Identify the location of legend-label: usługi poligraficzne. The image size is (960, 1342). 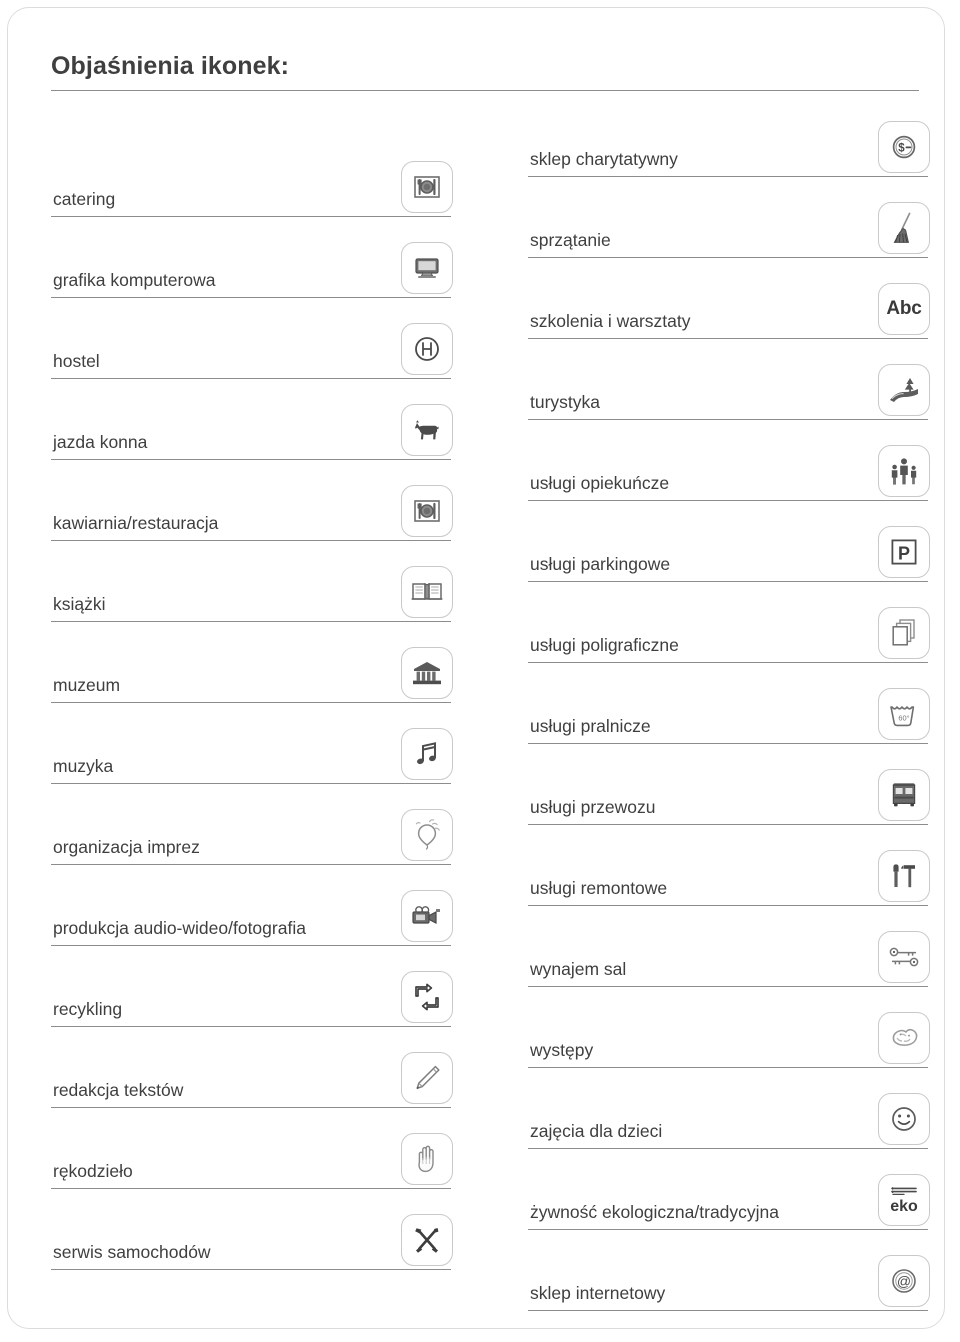
(604, 645).